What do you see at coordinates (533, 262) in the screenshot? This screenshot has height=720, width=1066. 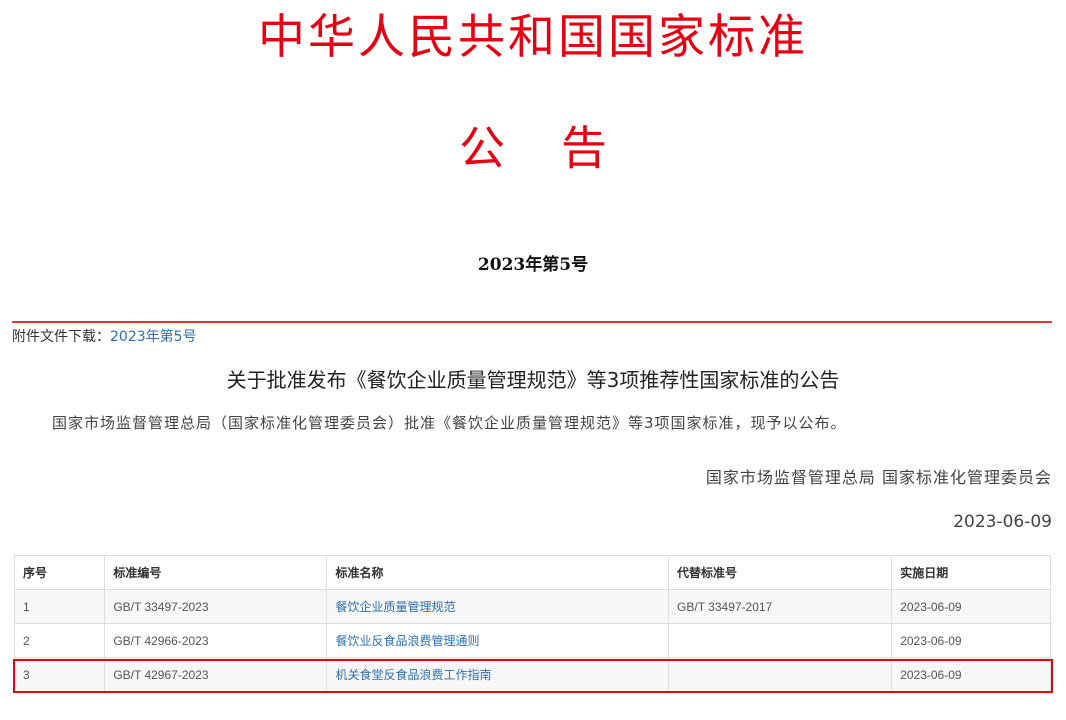 I see `issue-number: 2023年第5号` at bounding box center [533, 262].